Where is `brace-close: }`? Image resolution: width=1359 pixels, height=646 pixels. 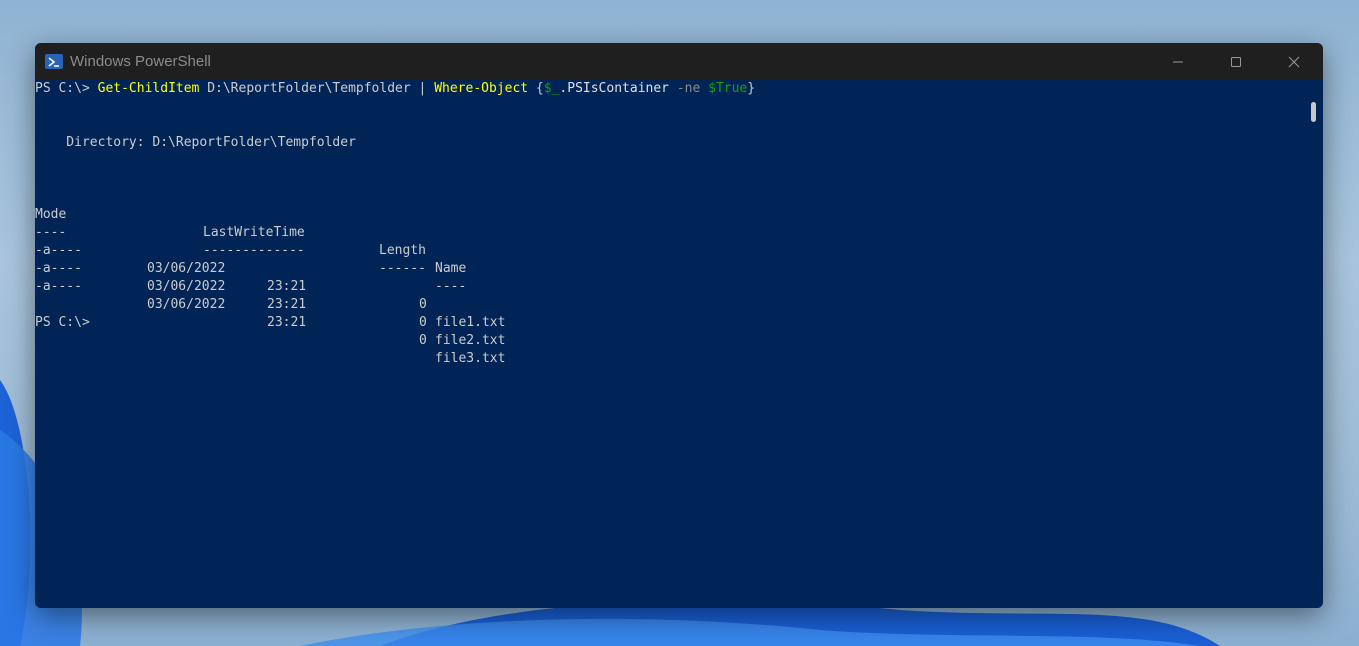 brace-close: } is located at coordinates (751, 88).